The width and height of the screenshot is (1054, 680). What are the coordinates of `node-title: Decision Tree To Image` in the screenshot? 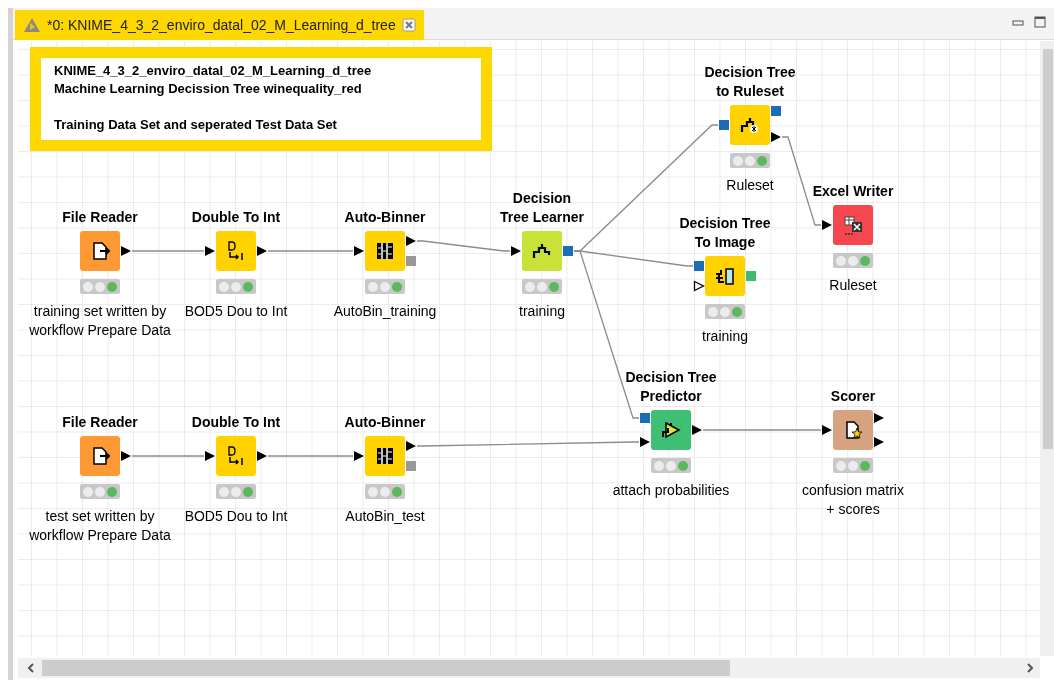 It's located at (725, 233).